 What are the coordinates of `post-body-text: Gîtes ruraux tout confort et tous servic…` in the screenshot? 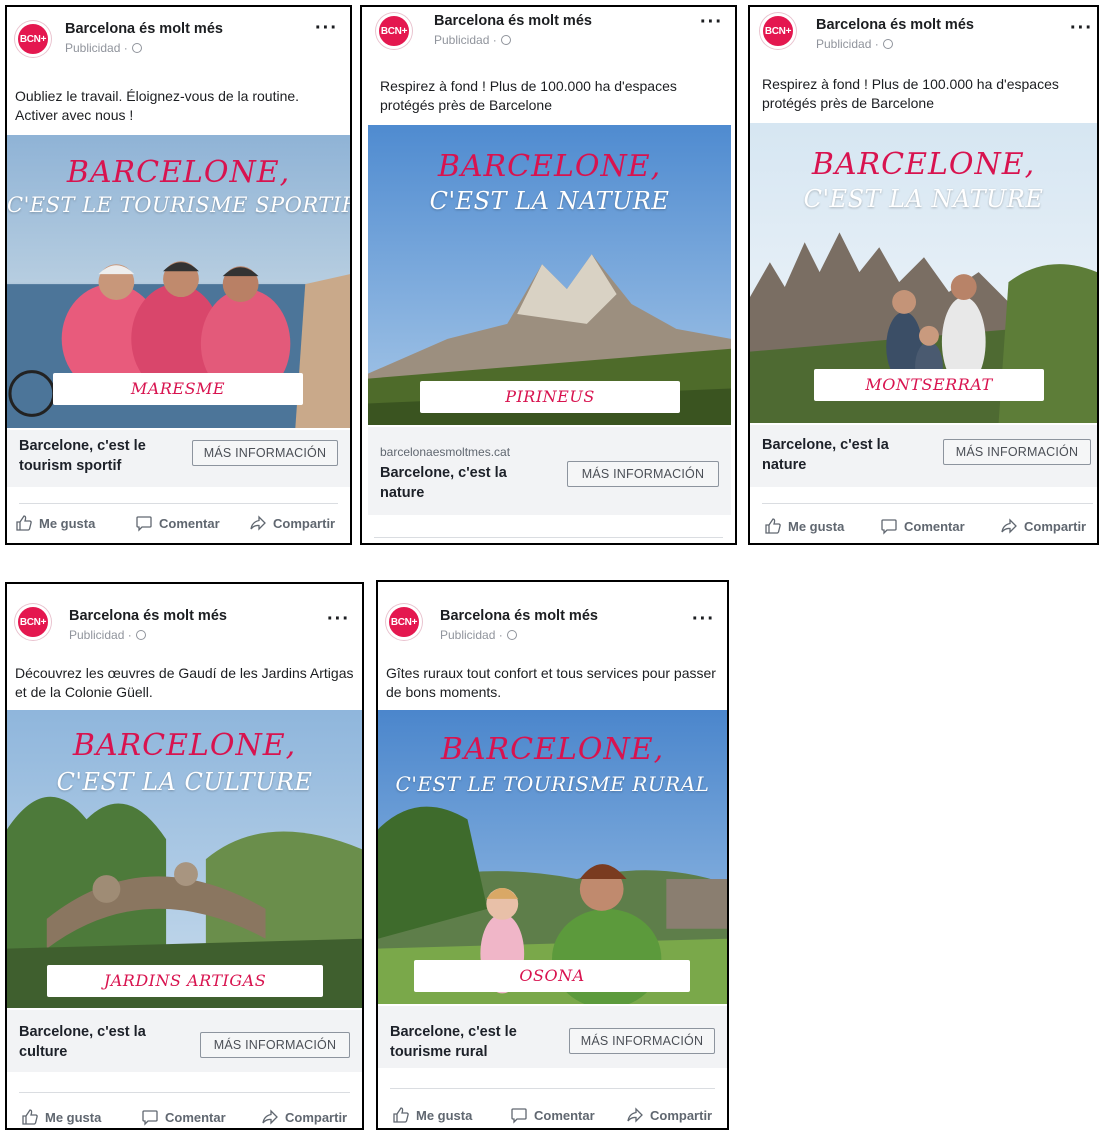 It's located at (551, 682).